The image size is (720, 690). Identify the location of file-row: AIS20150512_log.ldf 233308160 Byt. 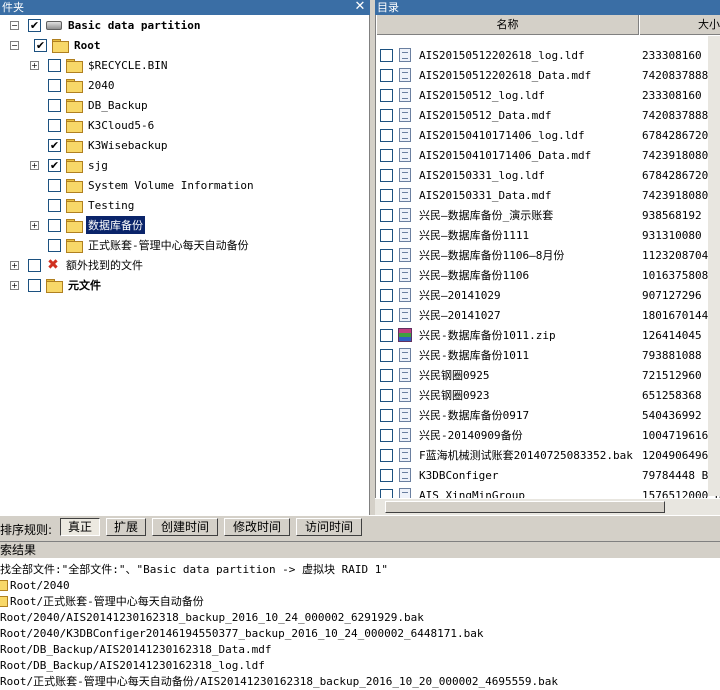
(548, 95).